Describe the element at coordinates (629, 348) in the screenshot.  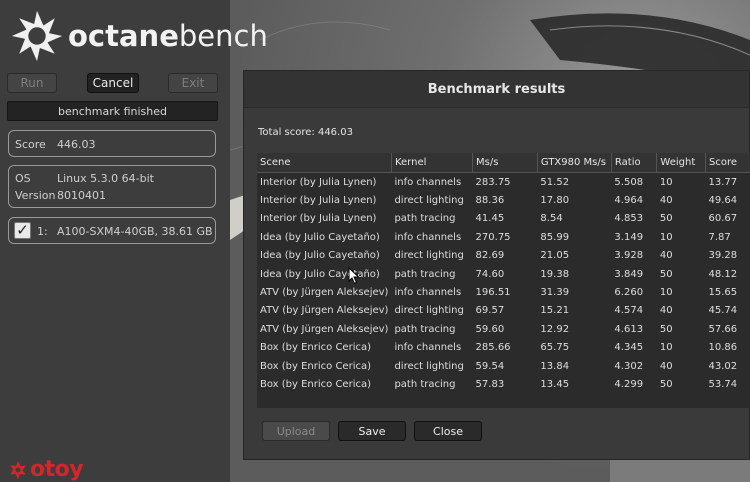
I see `table-cell: 4.345` at that location.